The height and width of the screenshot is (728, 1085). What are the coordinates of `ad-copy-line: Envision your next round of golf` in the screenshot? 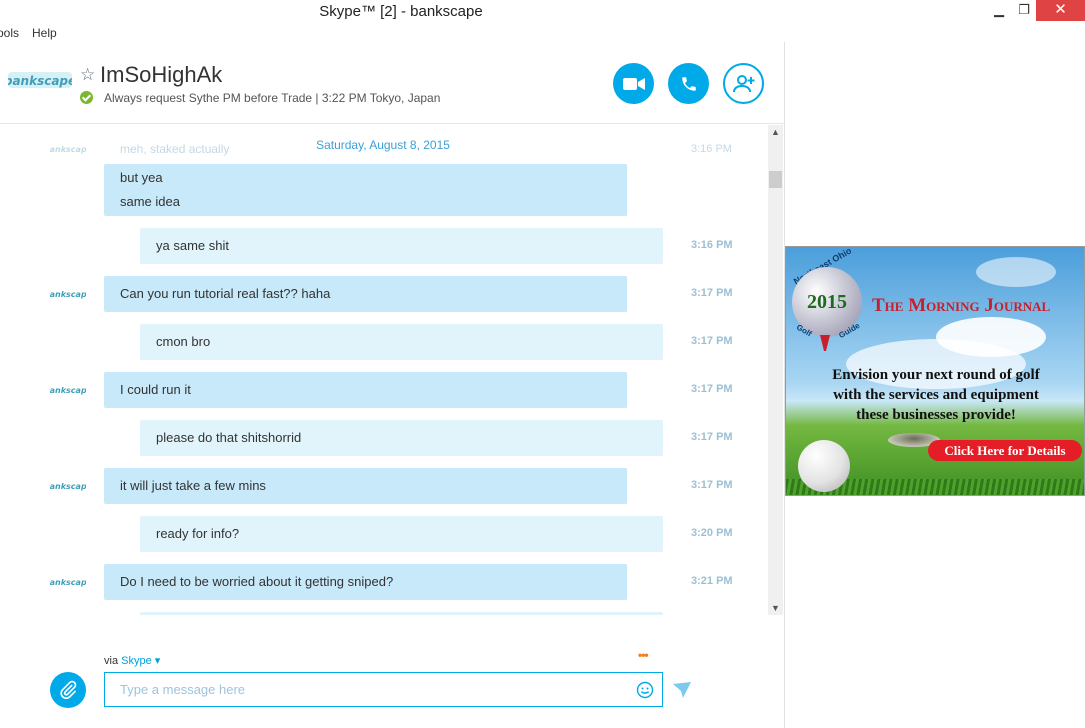 It's located at (936, 375).